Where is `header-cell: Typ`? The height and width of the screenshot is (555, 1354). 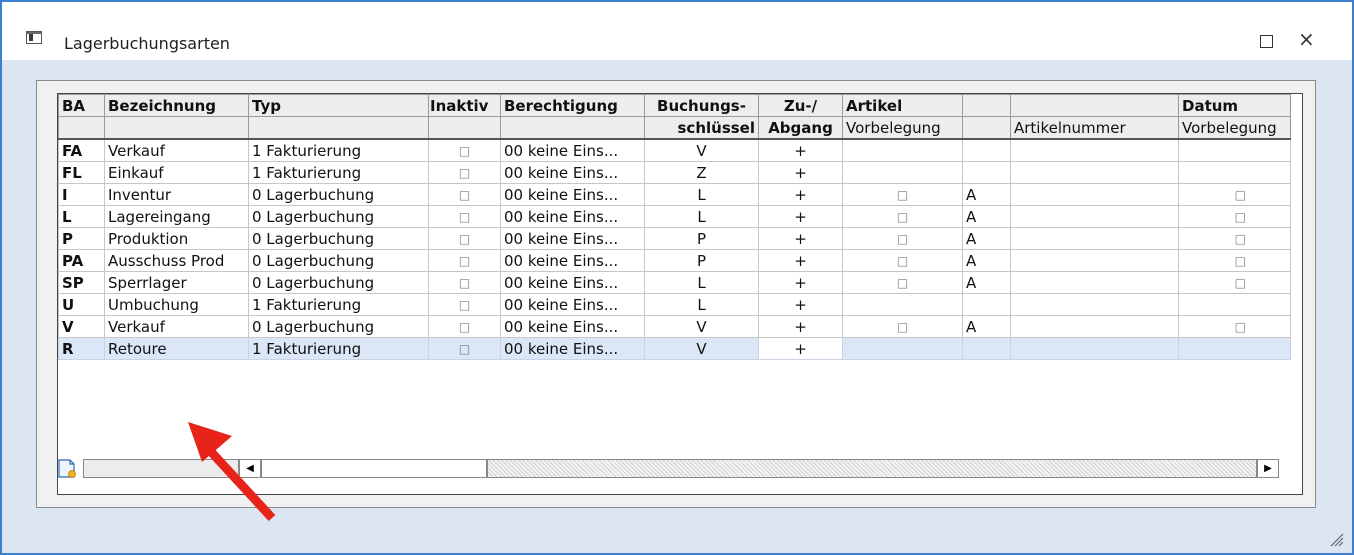
header-cell: Typ is located at coordinates (338, 105).